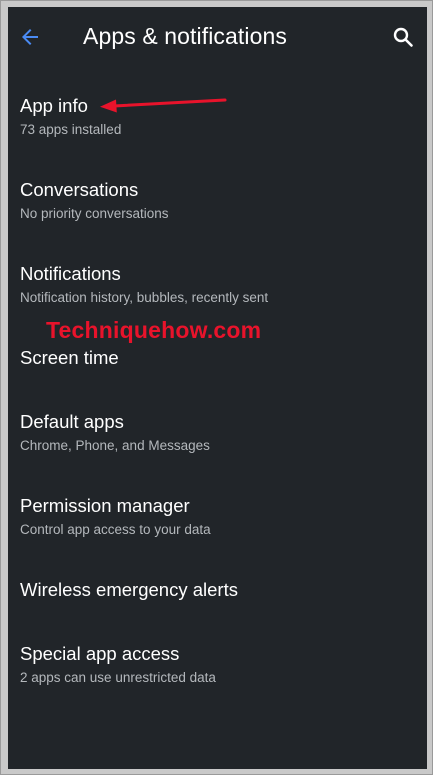 The height and width of the screenshot is (775, 433). I want to click on item-subtitle: 2 apps can use unrestricted data, so click(118, 677).